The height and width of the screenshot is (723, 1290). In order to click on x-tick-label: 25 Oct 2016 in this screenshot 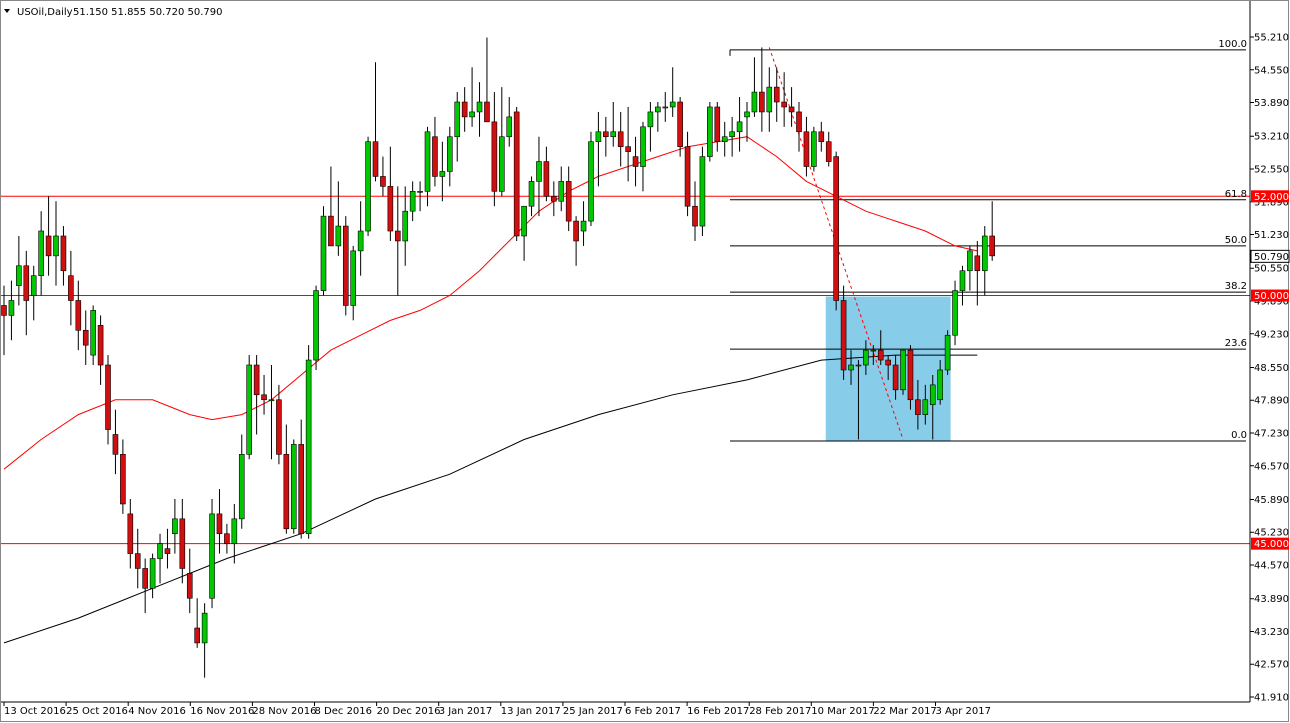, I will do `click(97, 711)`.